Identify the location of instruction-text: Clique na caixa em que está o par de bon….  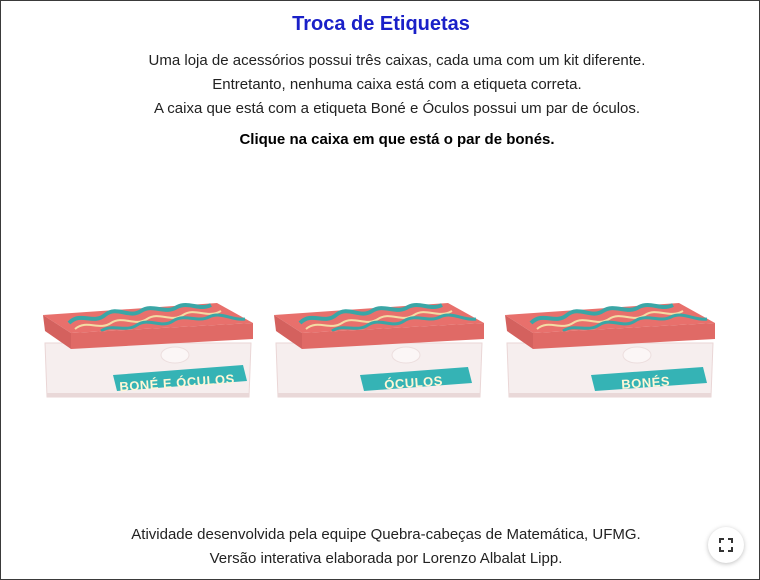
(397, 139).